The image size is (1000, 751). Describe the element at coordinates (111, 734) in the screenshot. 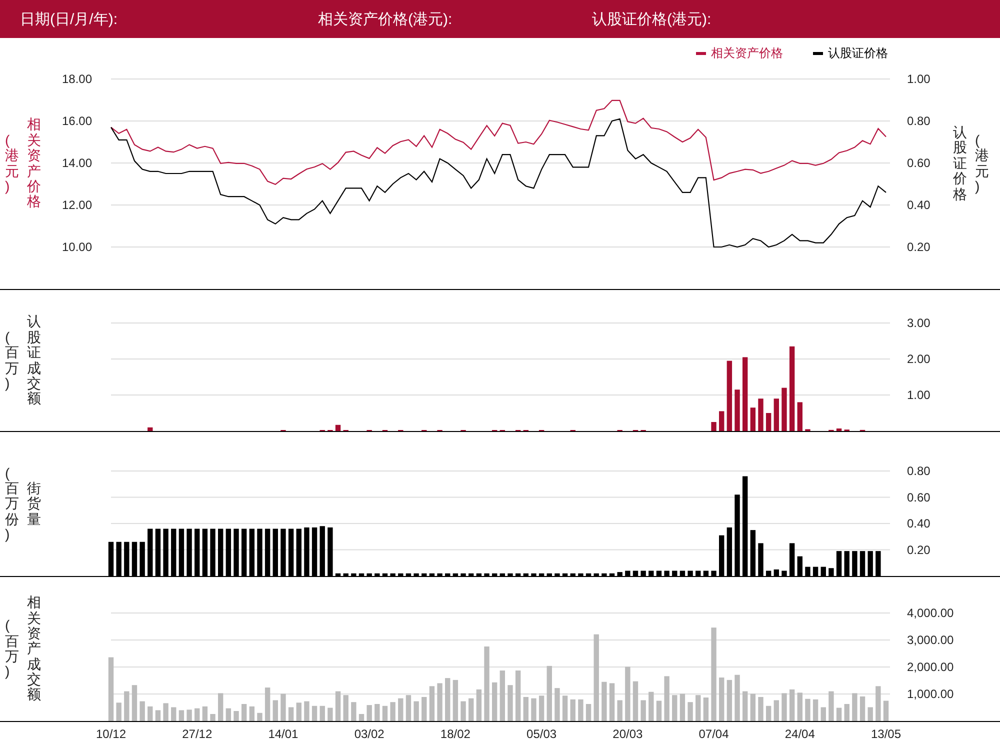

I see `axis-label: 10/12` at that location.